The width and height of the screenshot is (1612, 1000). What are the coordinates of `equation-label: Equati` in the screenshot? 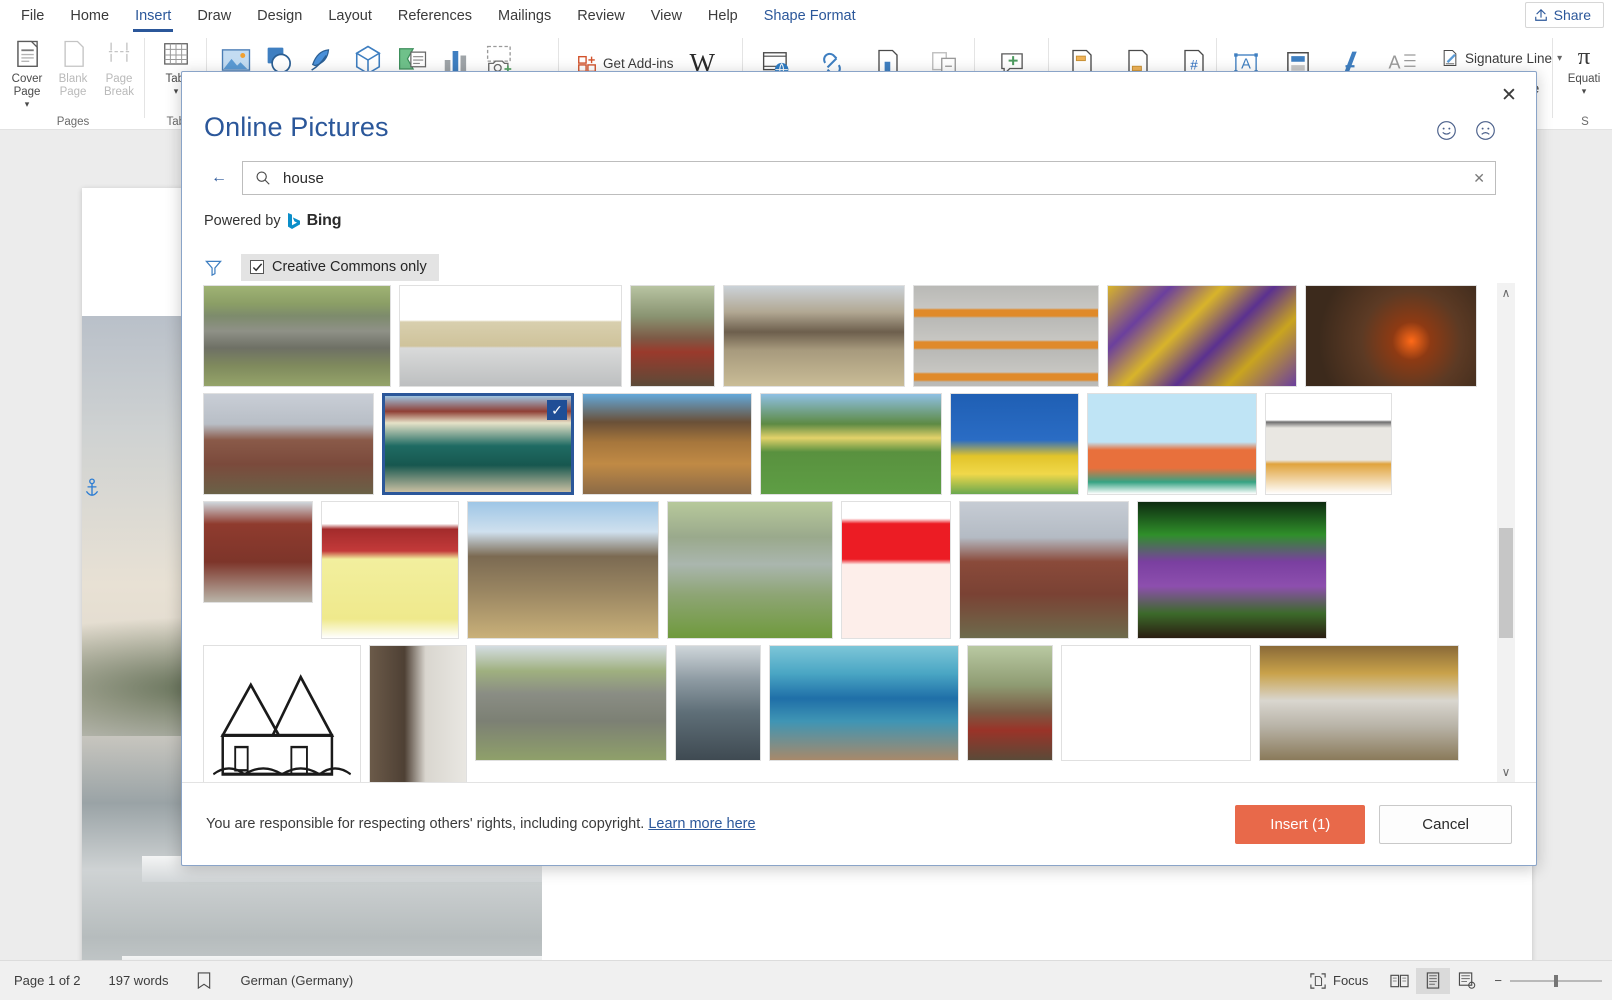 It's located at (1584, 79).